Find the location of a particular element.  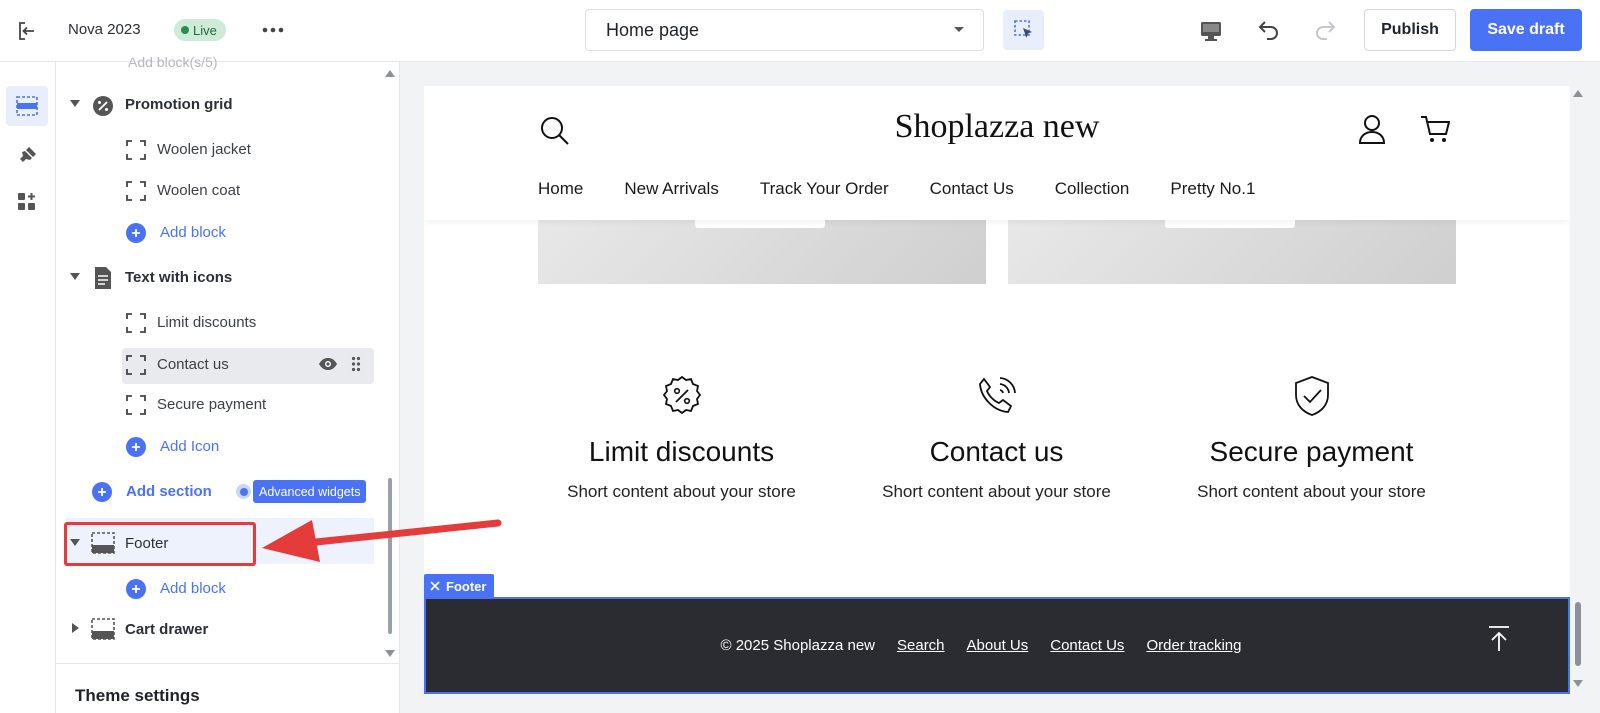

section-promotion-grid: Promotion grid is located at coordinates (179, 104).